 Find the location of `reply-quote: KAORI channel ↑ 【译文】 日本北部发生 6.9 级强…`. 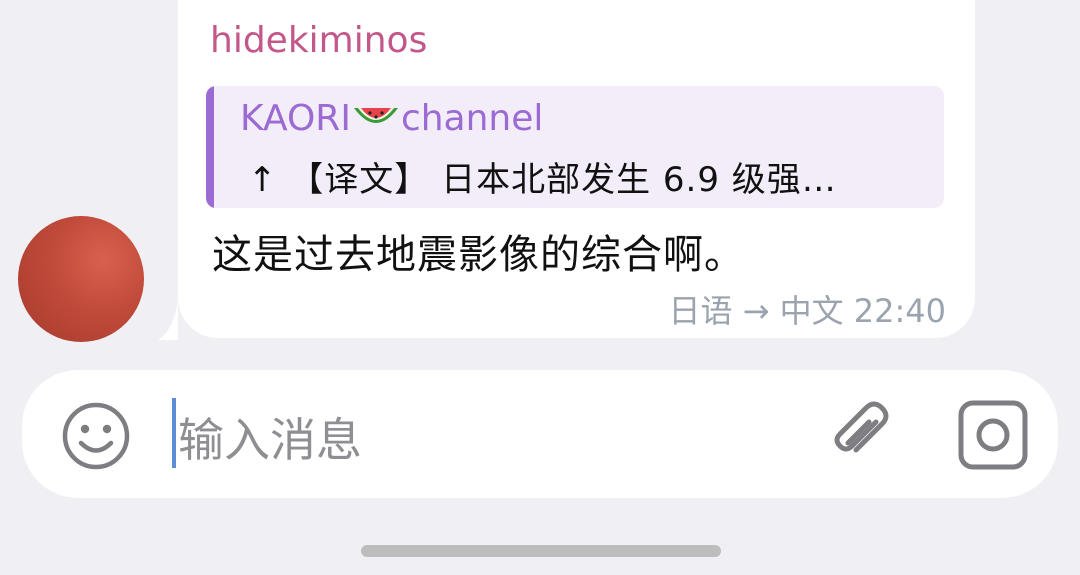

reply-quote: KAORI channel ↑ 【译文】 日本北部发生 6.9 级强… is located at coordinates (575, 147).